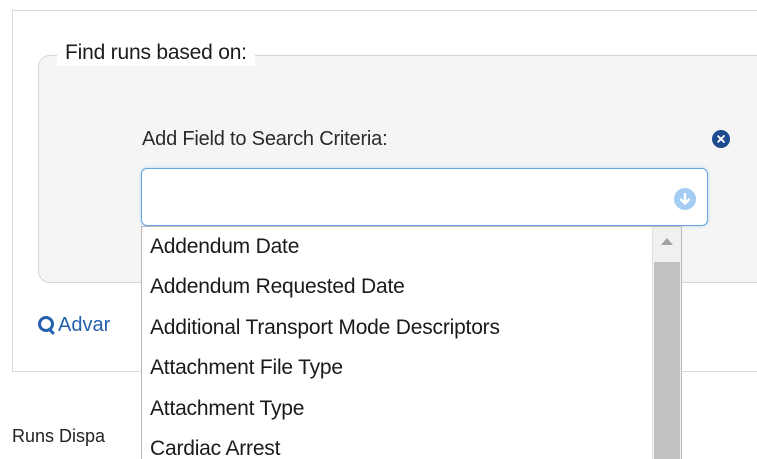  What do you see at coordinates (411, 247) in the screenshot?
I see `dropdown-option-addendum-date: Addendum Date` at bounding box center [411, 247].